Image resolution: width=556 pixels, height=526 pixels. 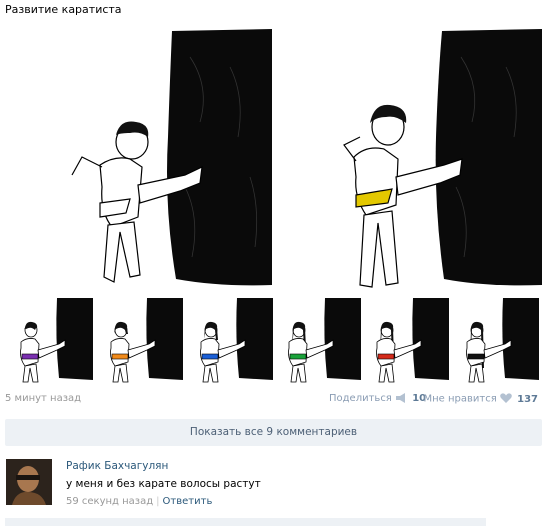 What do you see at coordinates (29, 482) in the screenshot?
I see `avatar` at bounding box center [29, 482].